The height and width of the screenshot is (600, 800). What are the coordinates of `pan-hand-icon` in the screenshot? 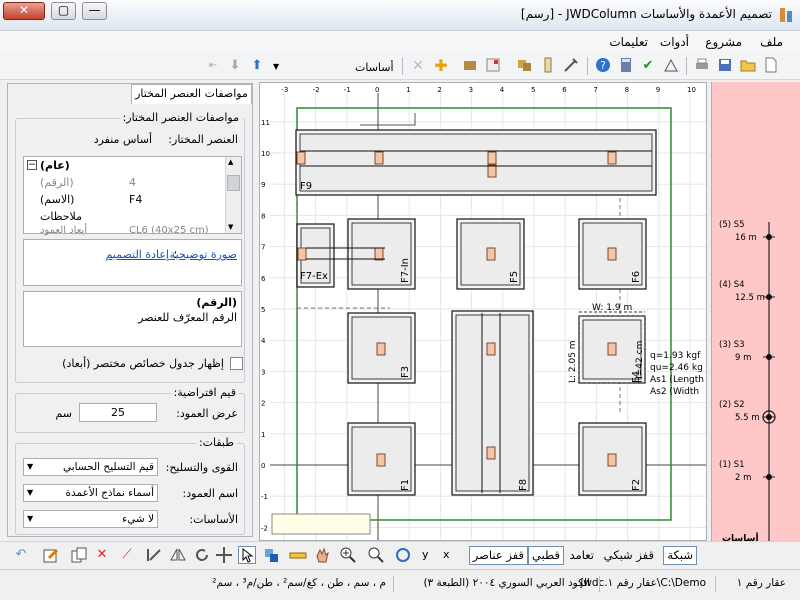 It's located at (322, 555).